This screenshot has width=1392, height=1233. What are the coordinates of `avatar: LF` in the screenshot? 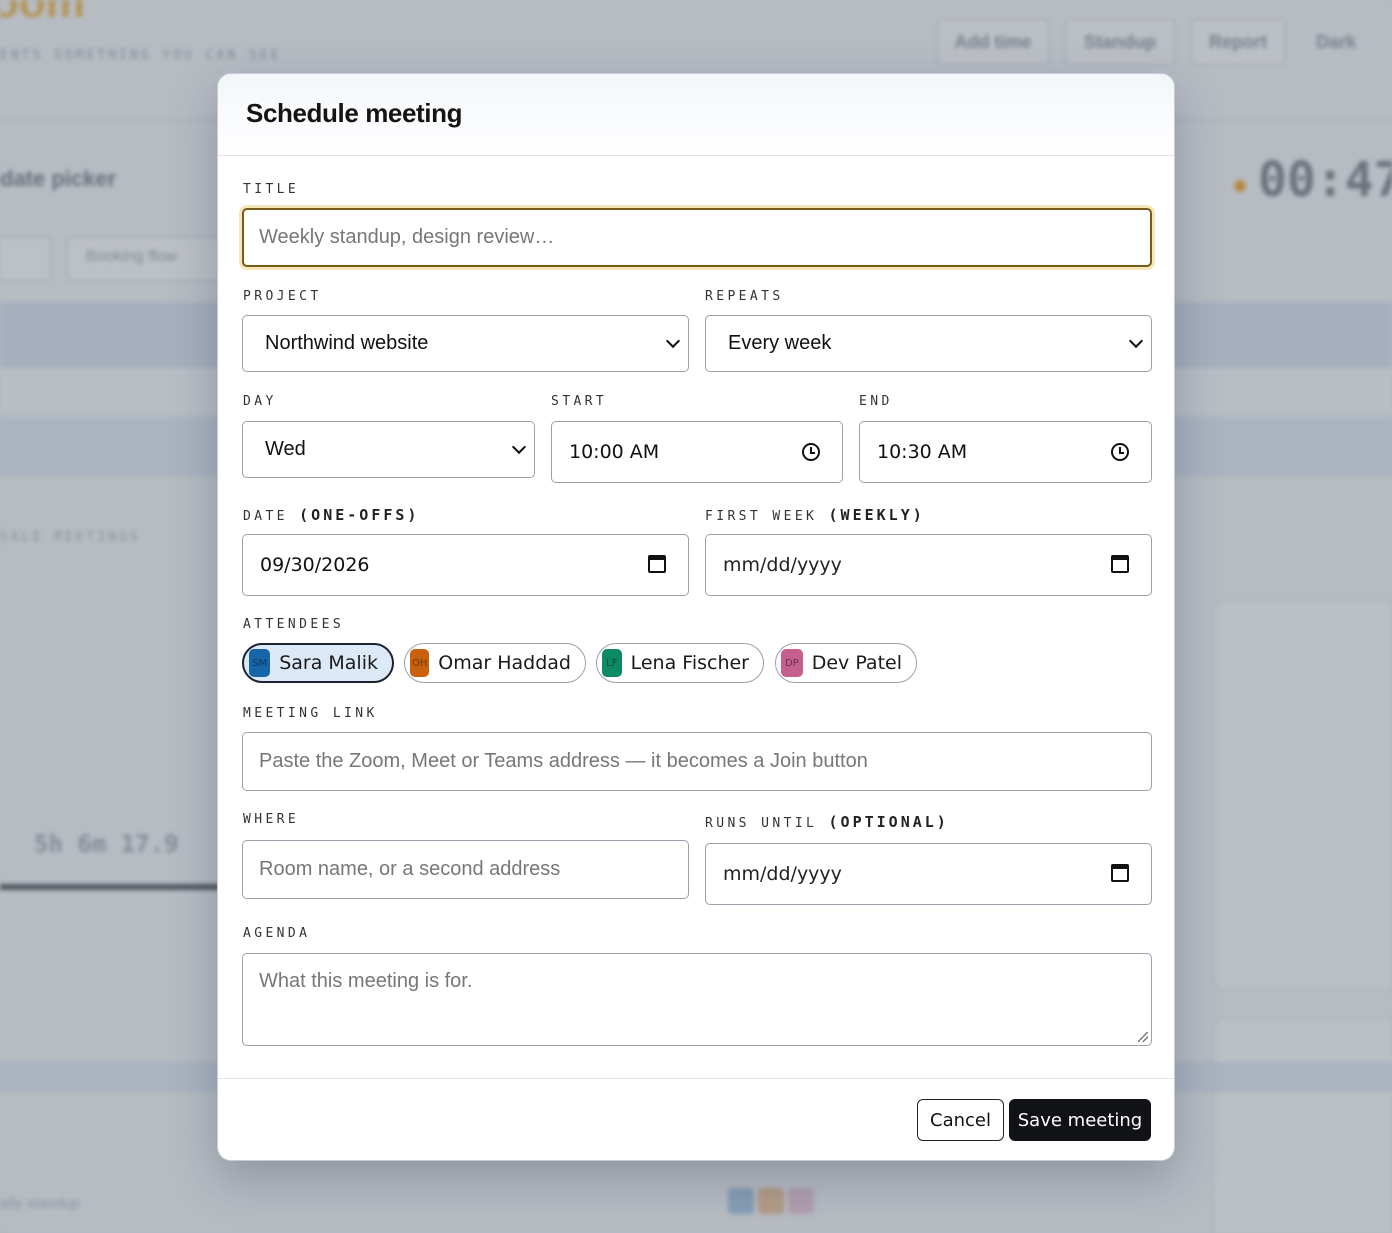 It's located at (612, 663).